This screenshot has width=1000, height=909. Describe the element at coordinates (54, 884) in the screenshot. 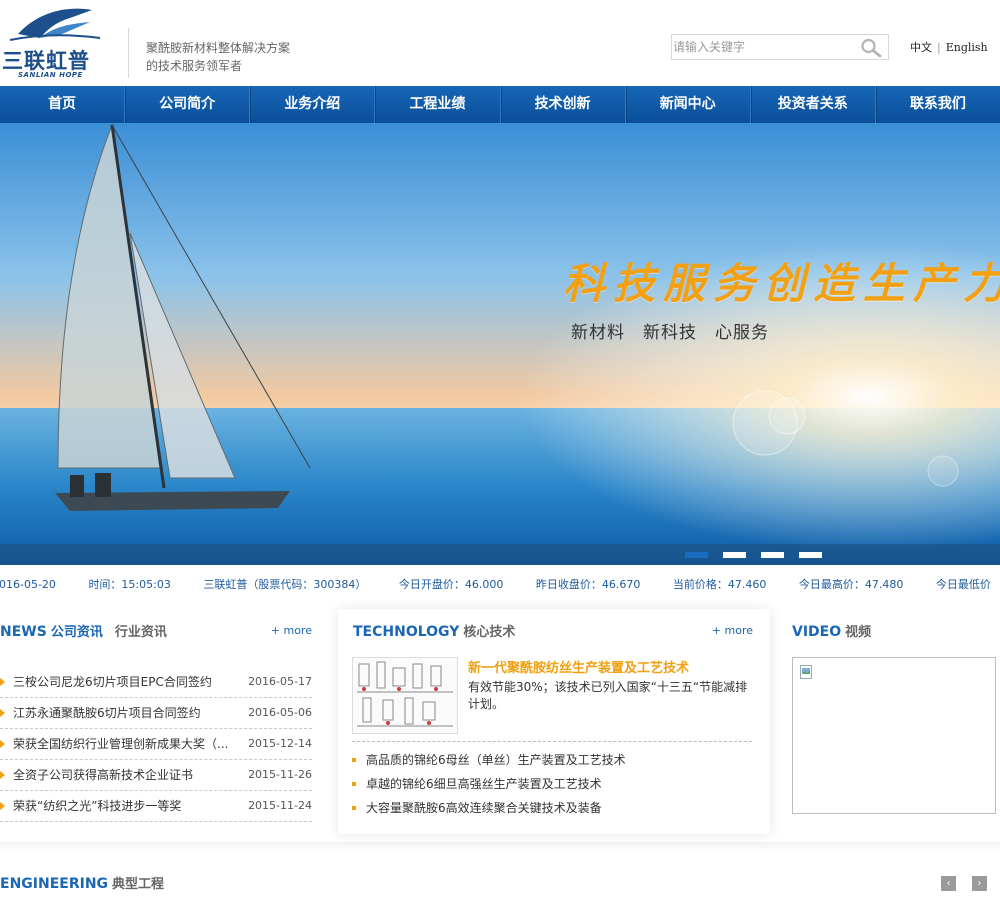

I see `engineering-title-en: ENGINEERING` at that location.